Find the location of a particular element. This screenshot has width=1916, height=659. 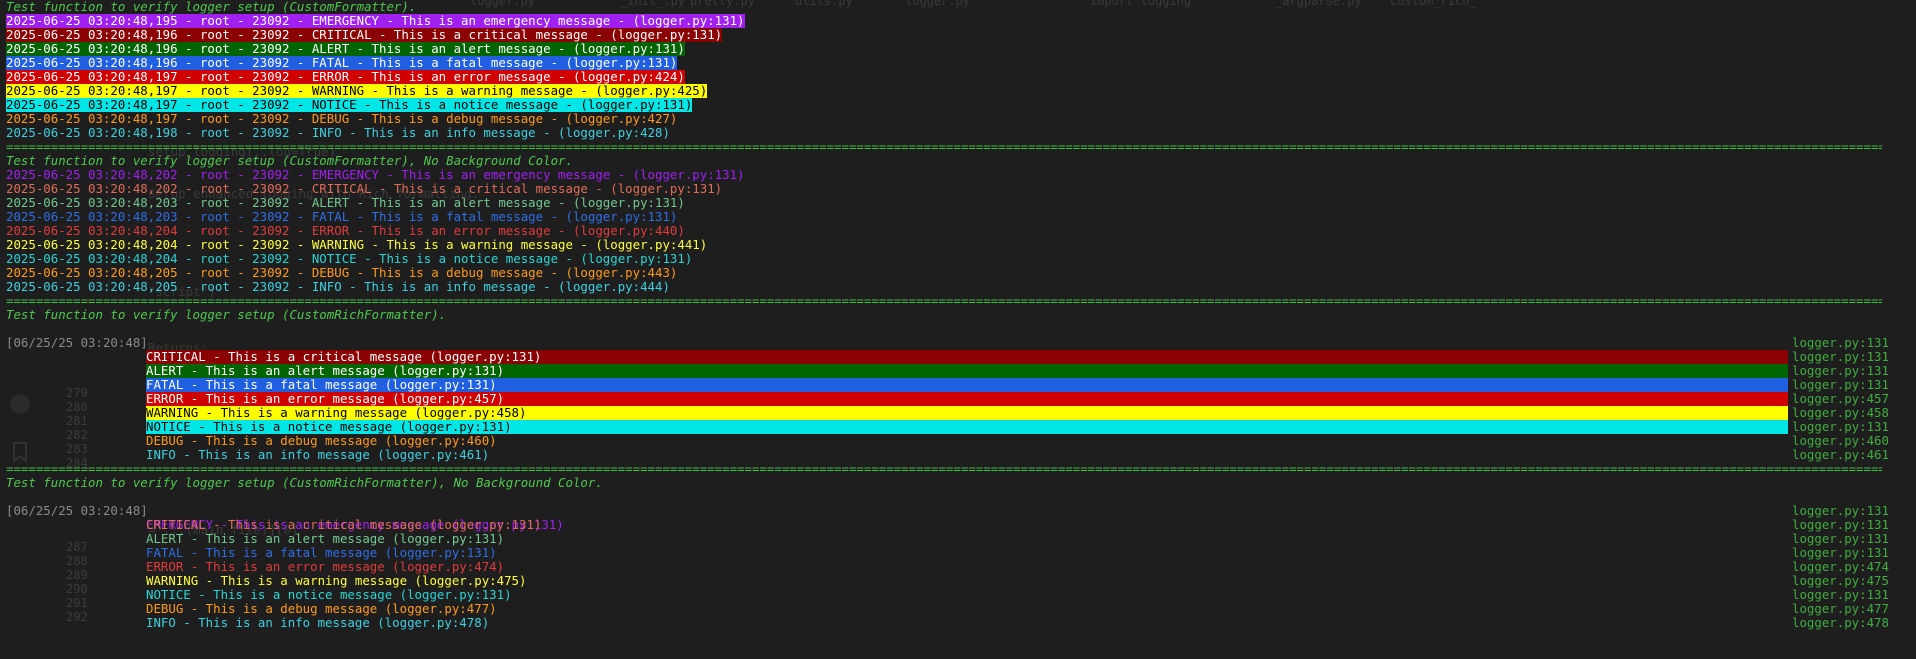

log-source-link: logger.py:475 is located at coordinates (1840, 581).